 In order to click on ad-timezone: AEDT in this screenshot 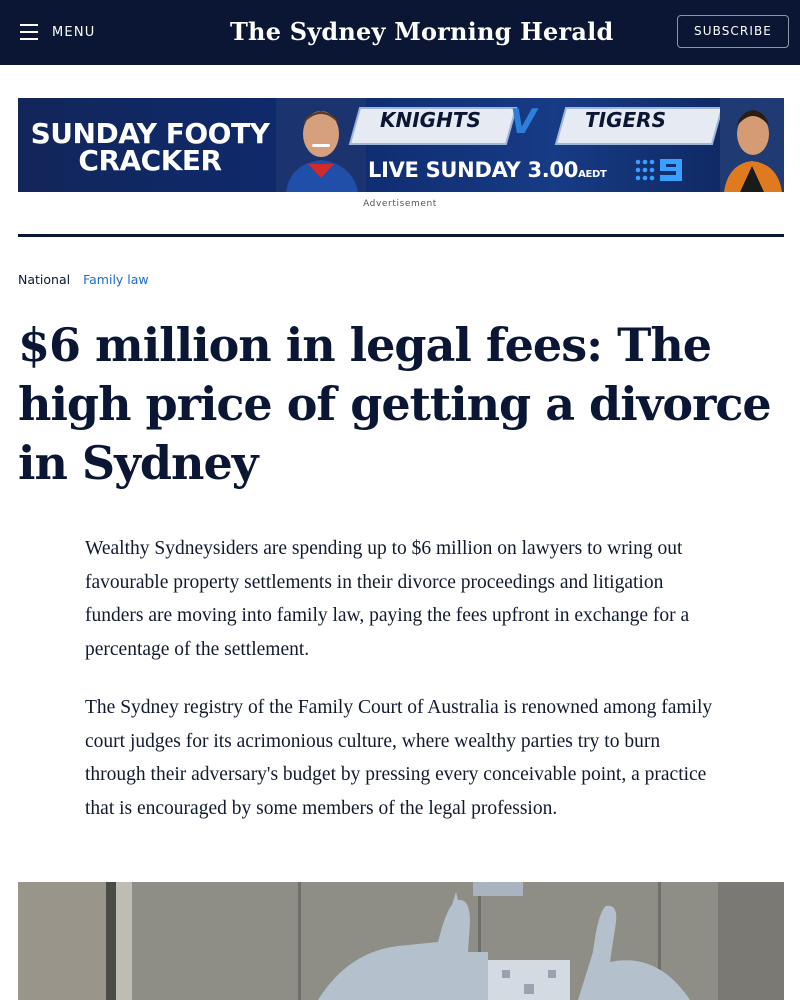, I will do `click(592, 174)`.